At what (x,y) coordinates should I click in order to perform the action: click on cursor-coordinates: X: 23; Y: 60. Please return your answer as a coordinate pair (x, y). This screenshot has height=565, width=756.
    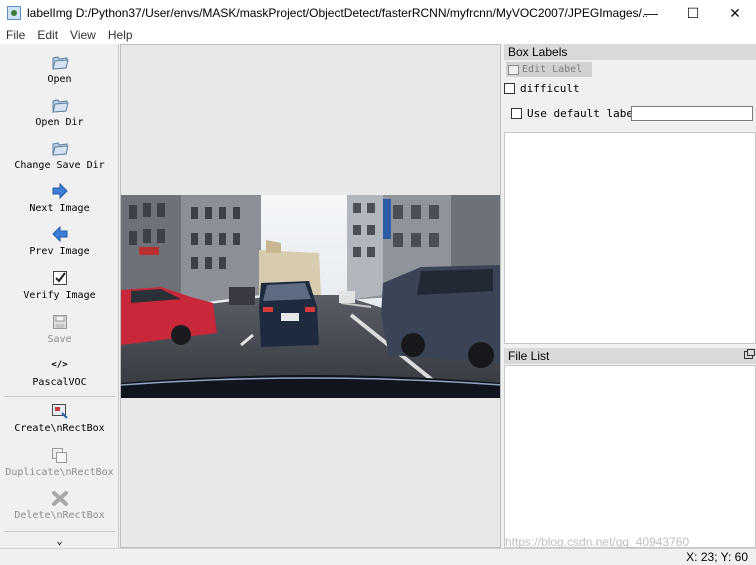
    Looking at the image, I should click on (717, 557).